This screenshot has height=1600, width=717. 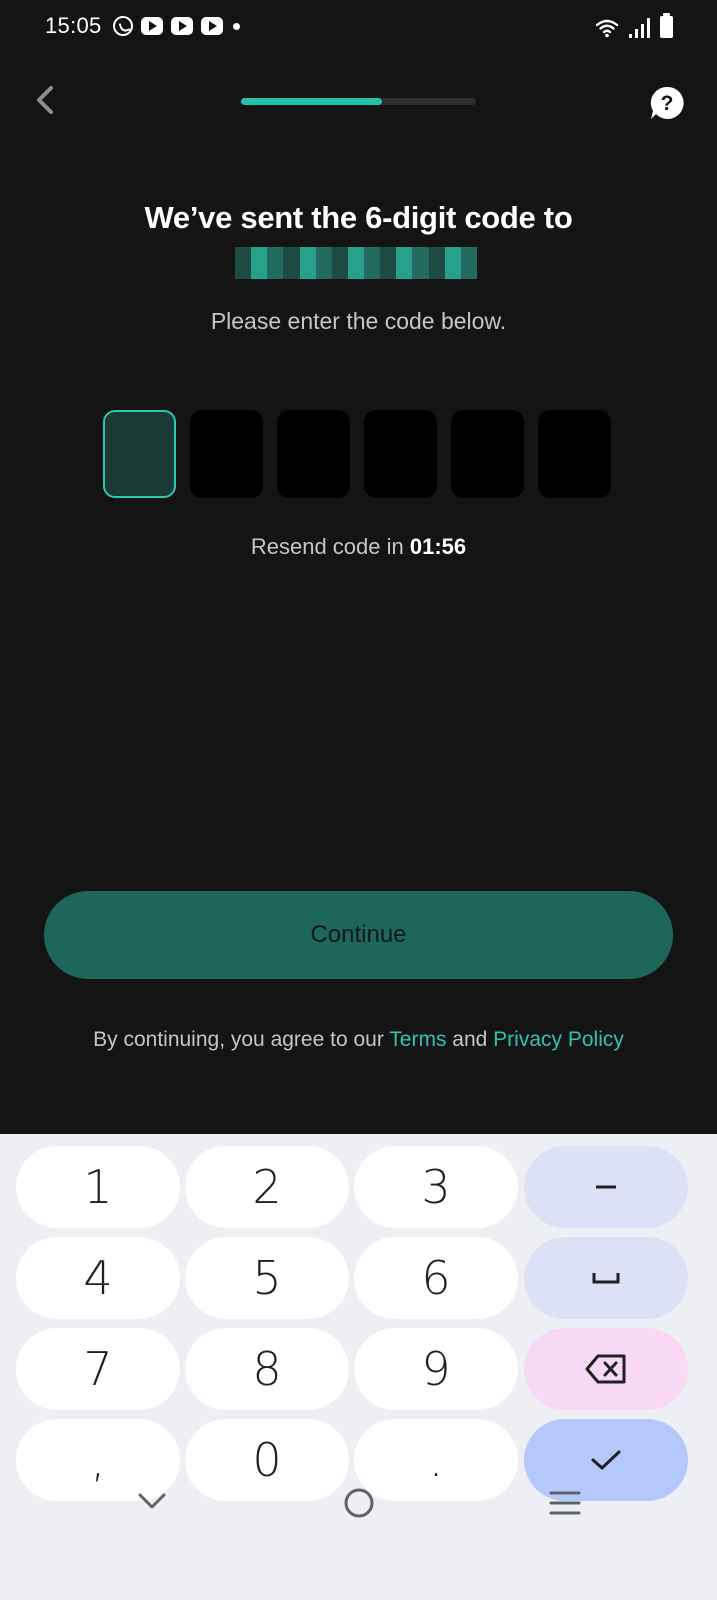 I want to click on check-icon, so click(x=606, y=1460).